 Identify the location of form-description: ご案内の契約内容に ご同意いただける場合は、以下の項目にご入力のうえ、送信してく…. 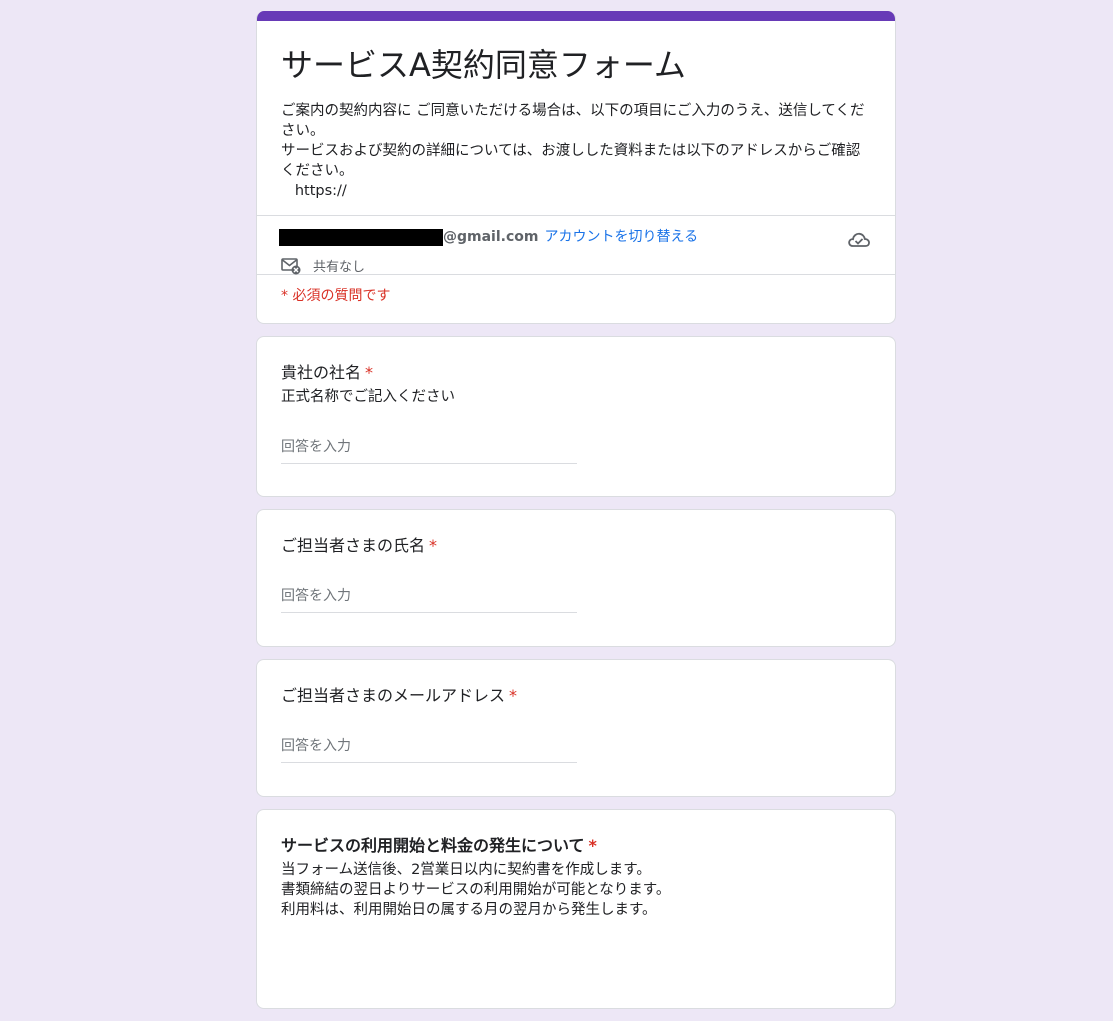
(573, 151).